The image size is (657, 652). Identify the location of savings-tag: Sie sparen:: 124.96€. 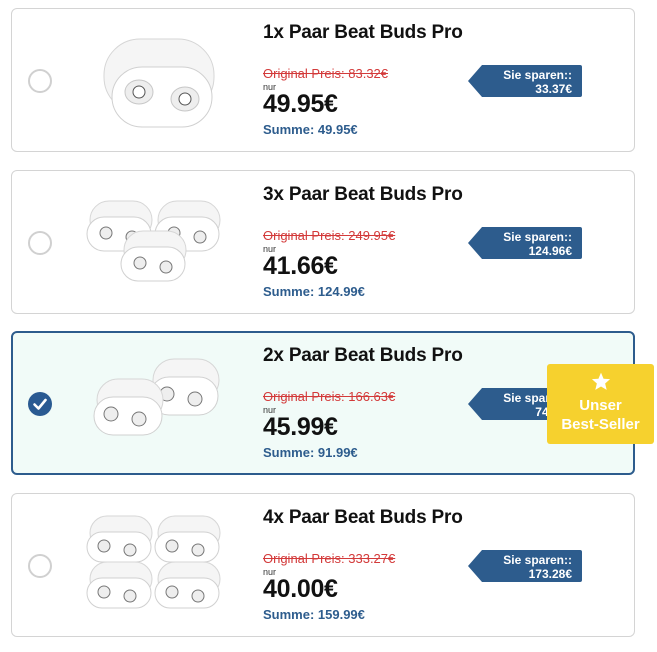
(525, 243).